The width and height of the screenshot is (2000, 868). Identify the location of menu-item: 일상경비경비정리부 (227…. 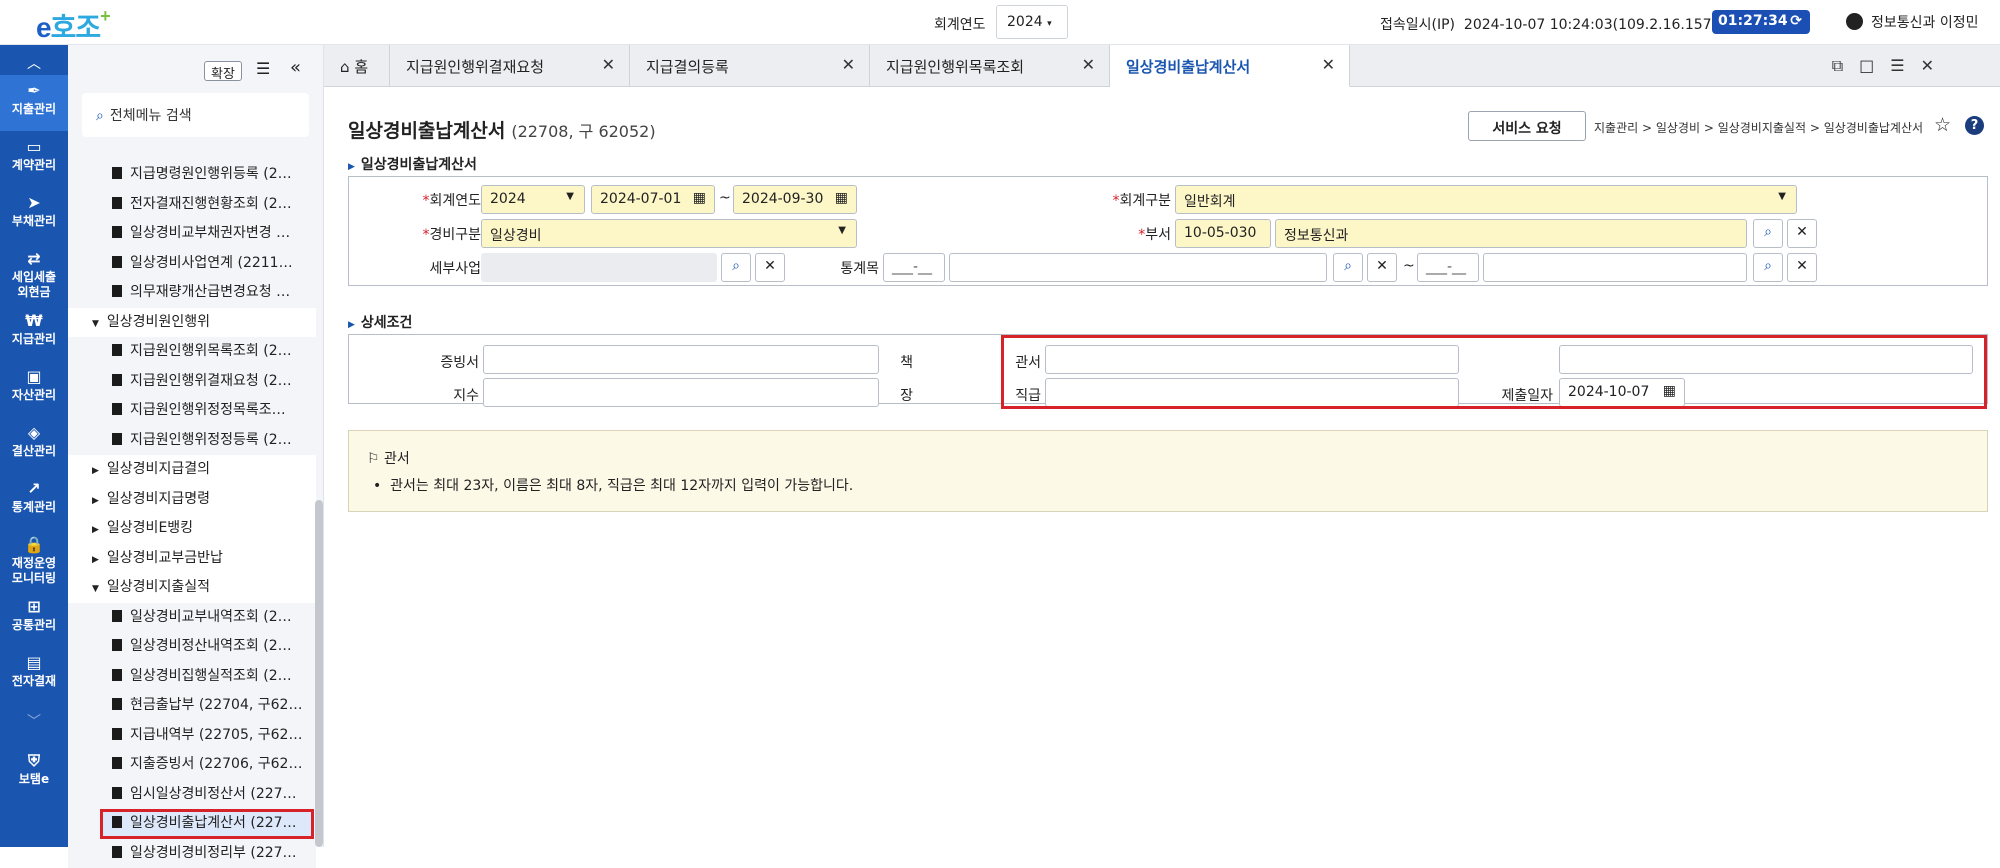
(192, 853).